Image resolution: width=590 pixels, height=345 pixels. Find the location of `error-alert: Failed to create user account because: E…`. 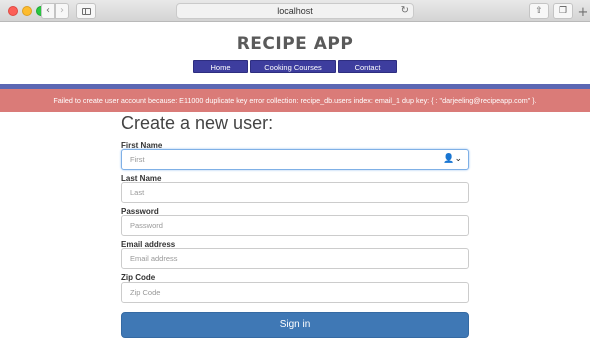

error-alert: Failed to create user account because: E… is located at coordinates (295, 100).